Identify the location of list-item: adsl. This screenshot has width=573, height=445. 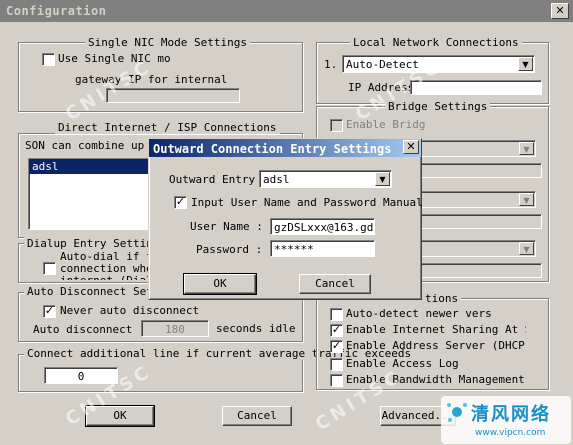
(90, 166).